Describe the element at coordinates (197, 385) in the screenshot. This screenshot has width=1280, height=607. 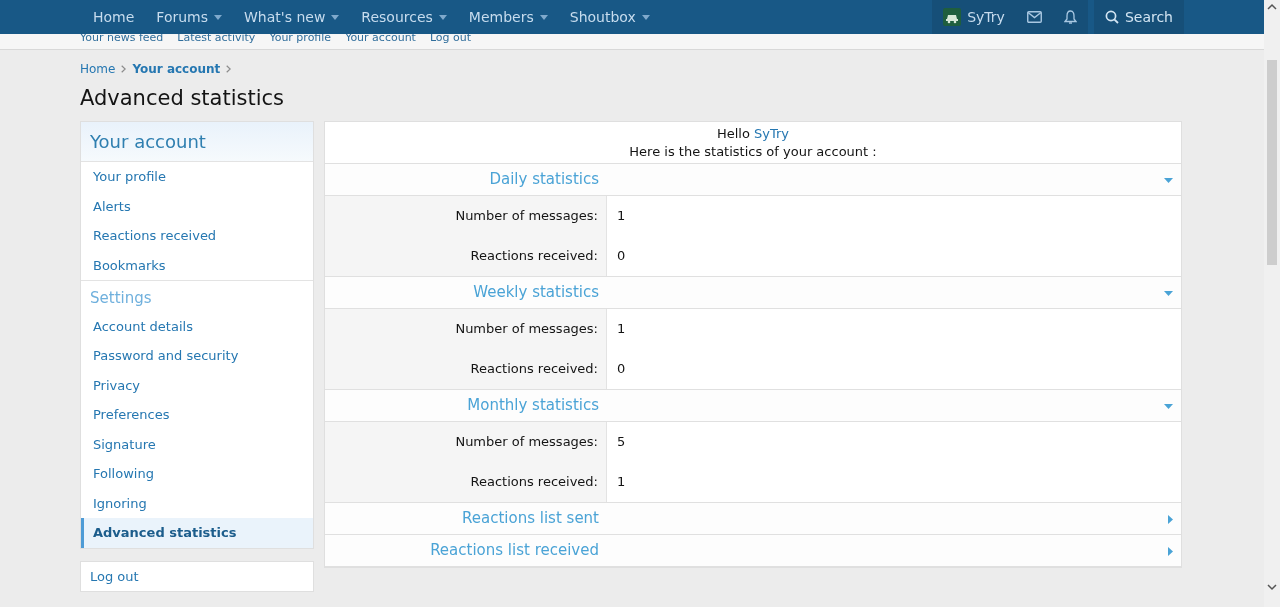
I see `sidebar-item: Privacy` at that location.